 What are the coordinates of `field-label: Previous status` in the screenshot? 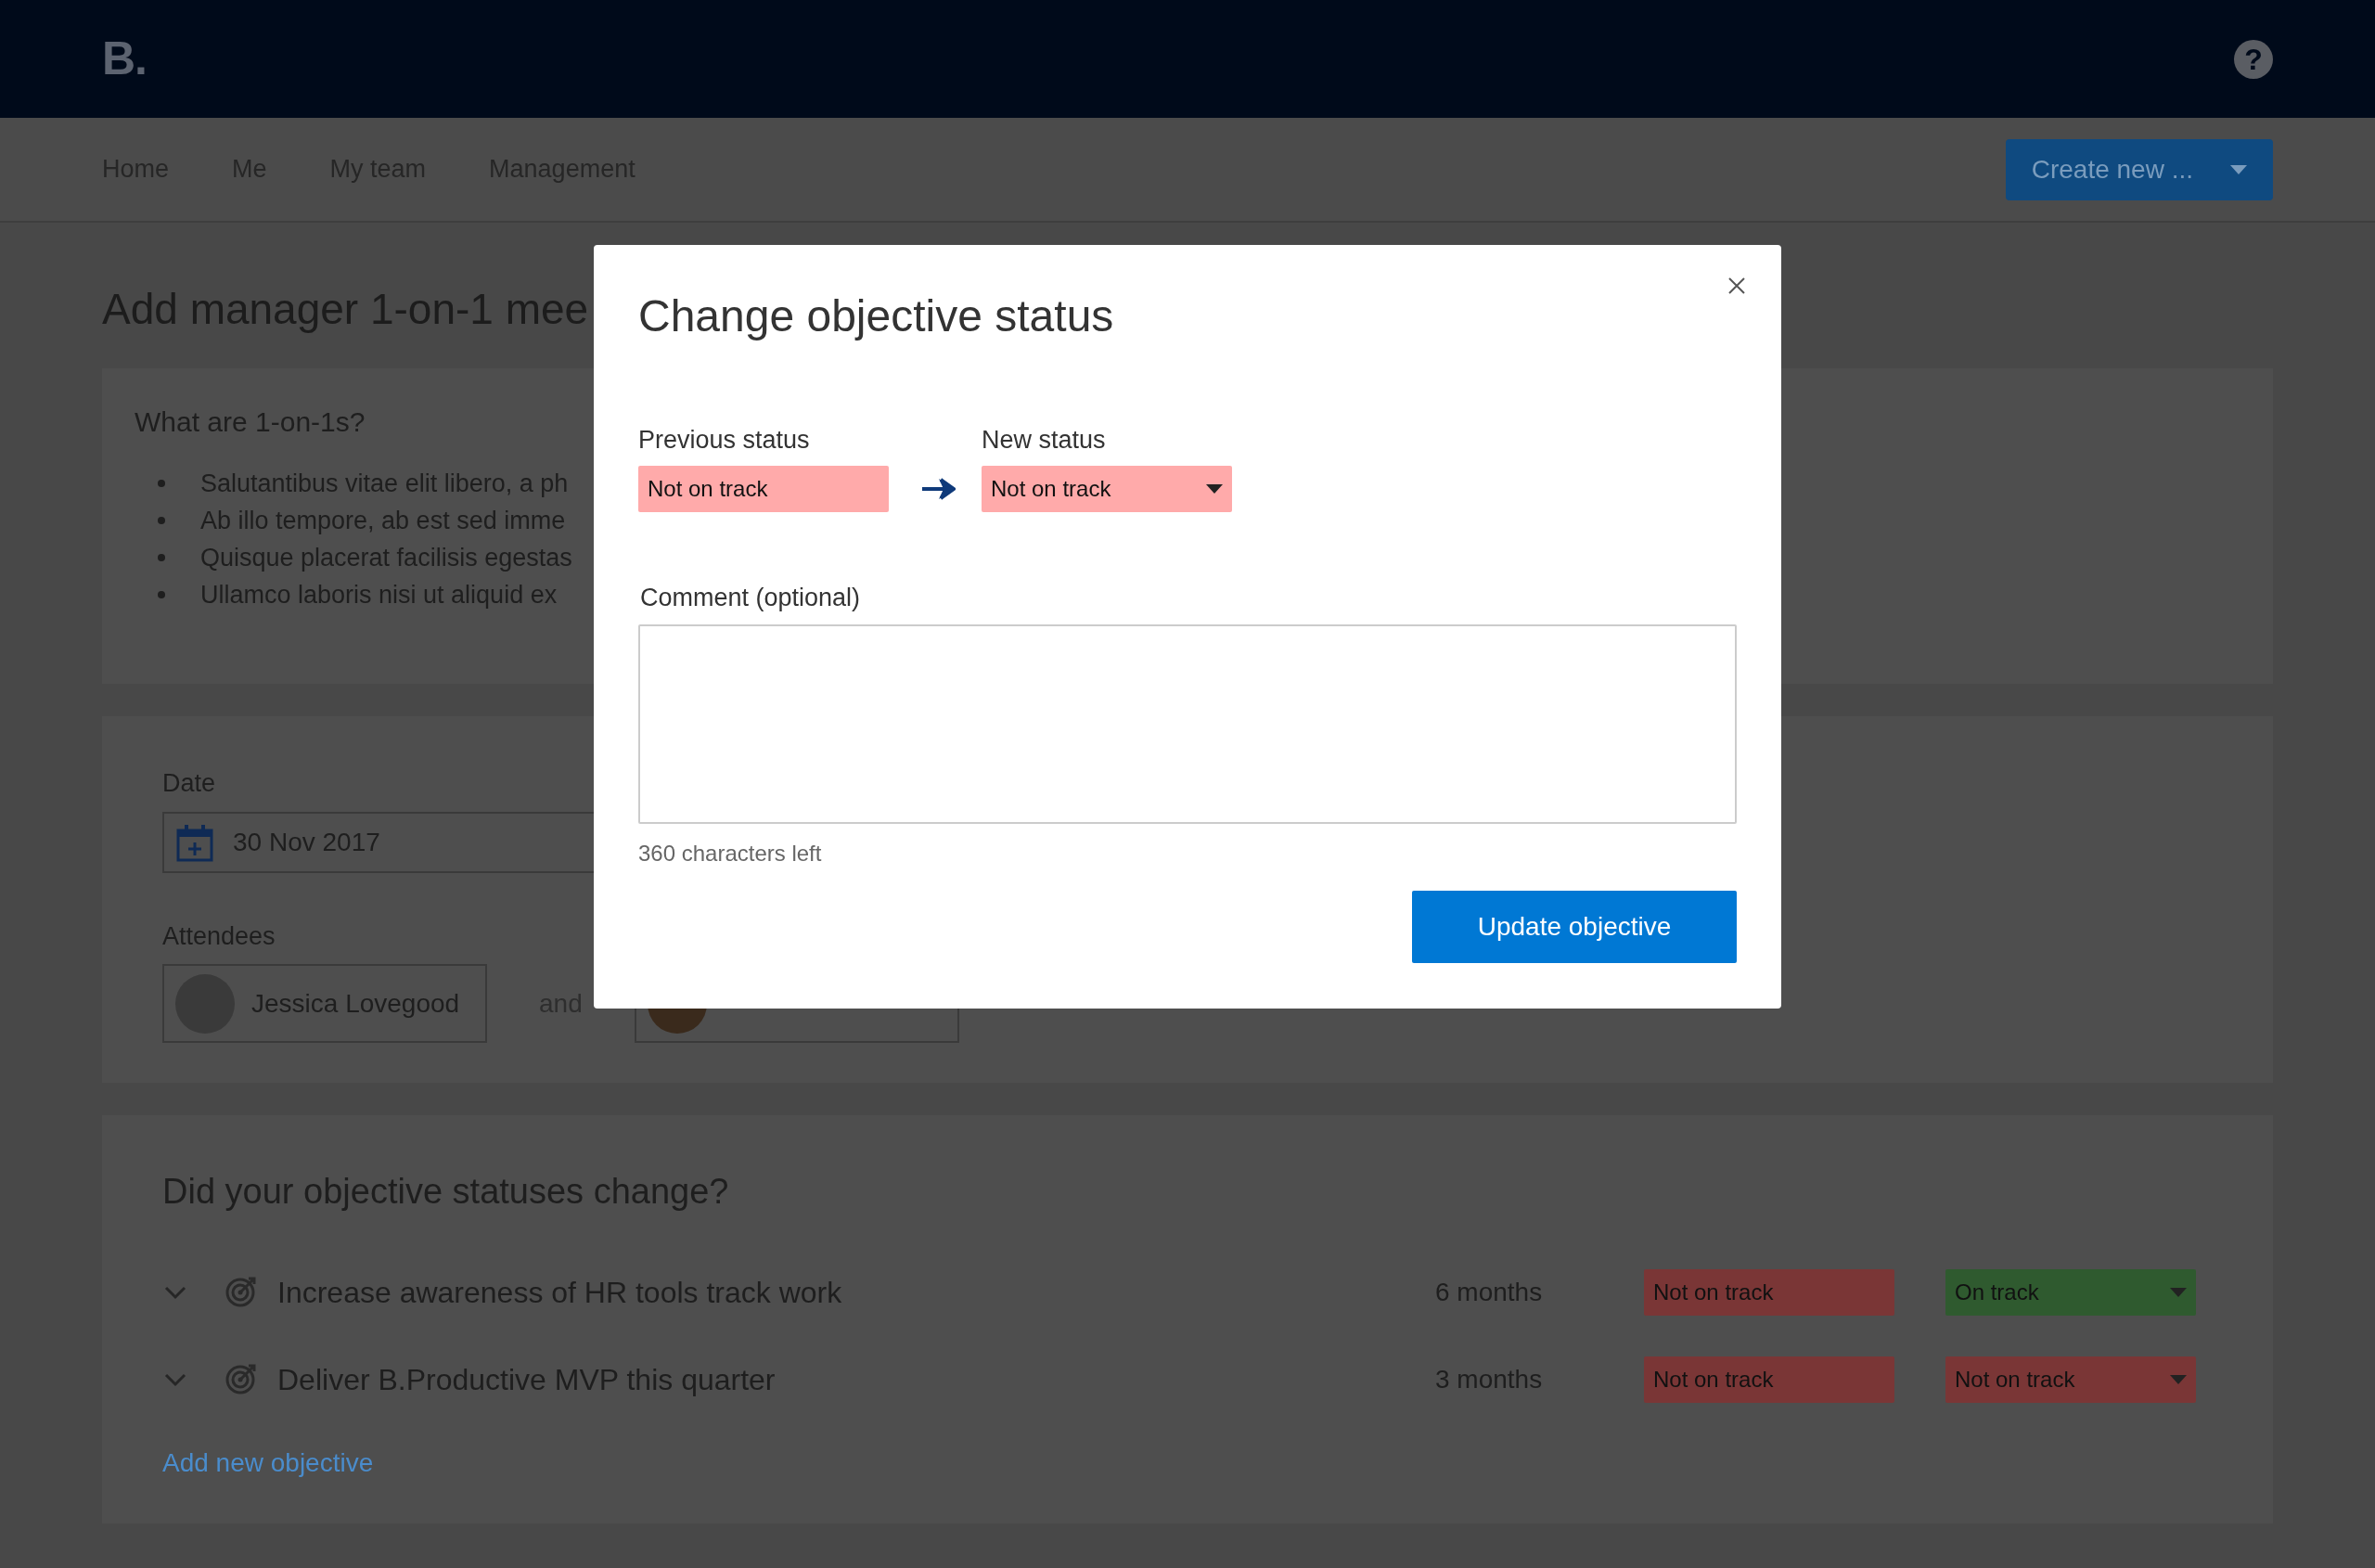 It's located at (724, 440).